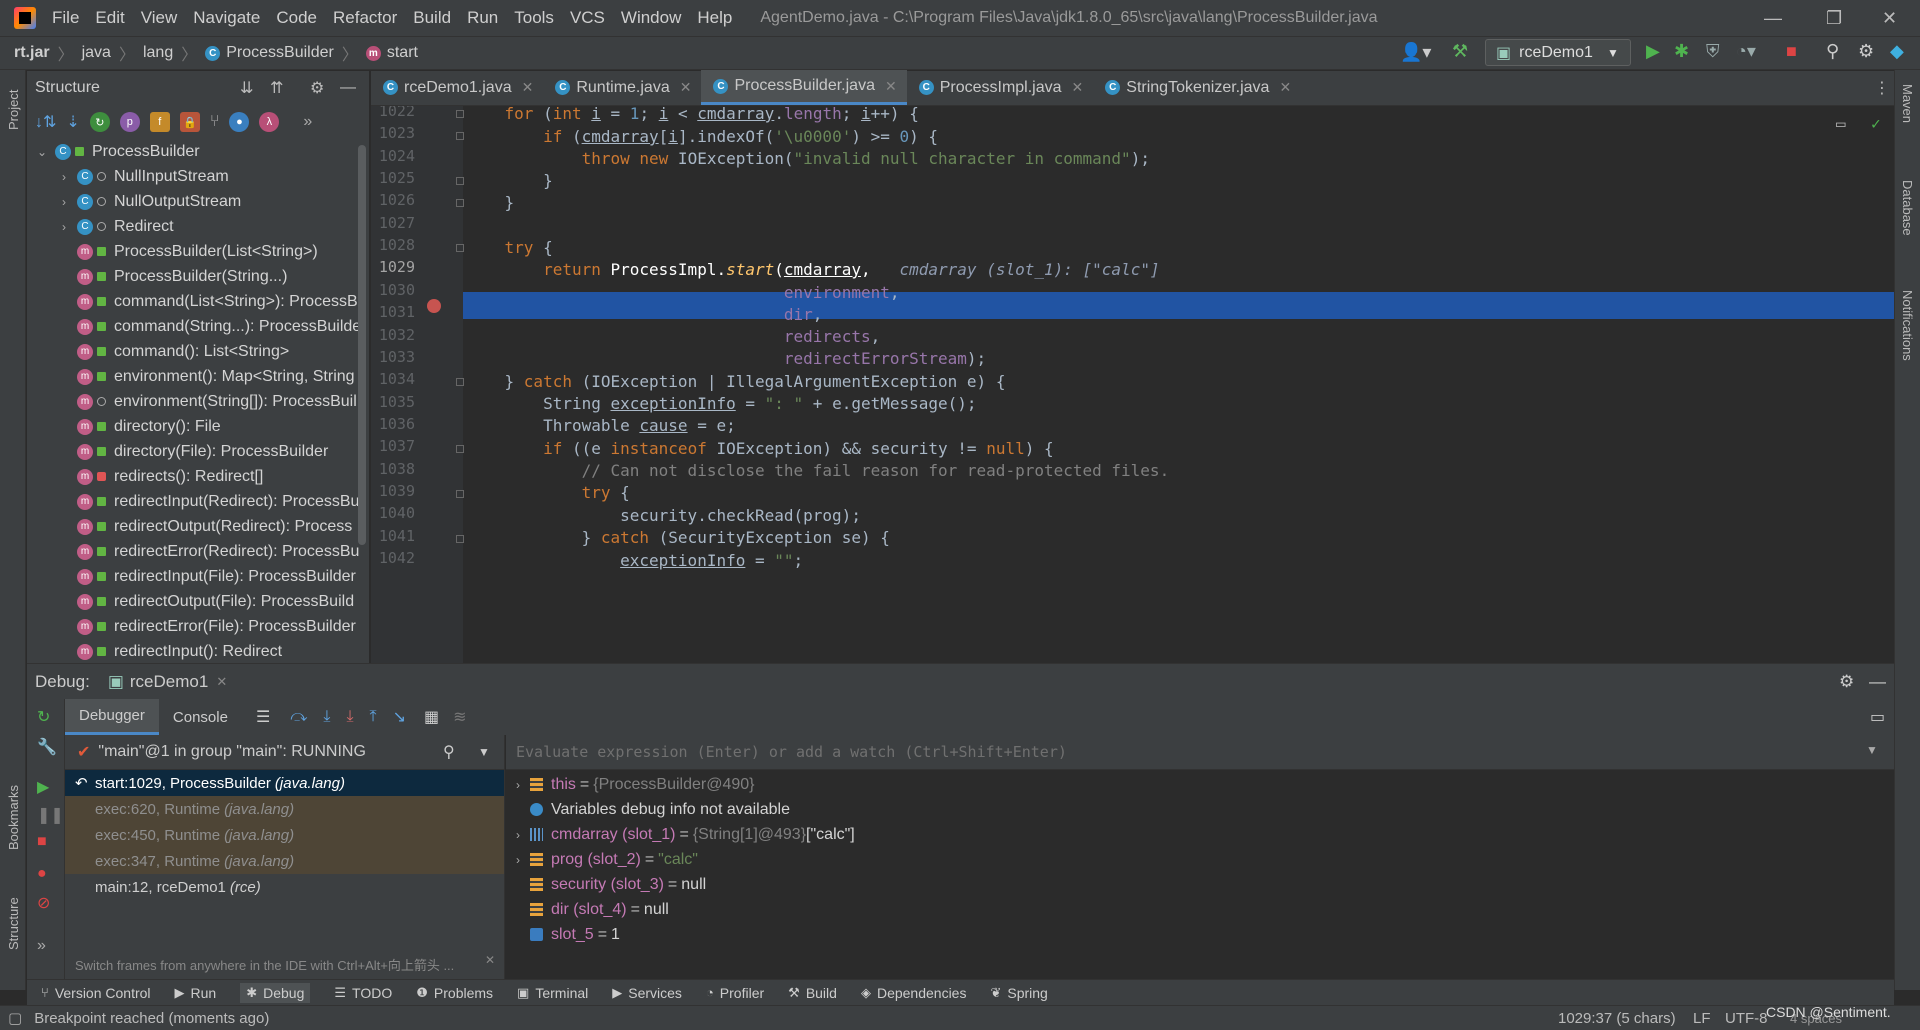  What do you see at coordinates (714, 18) in the screenshot?
I see `menu-help: Help` at bounding box center [714, 18].